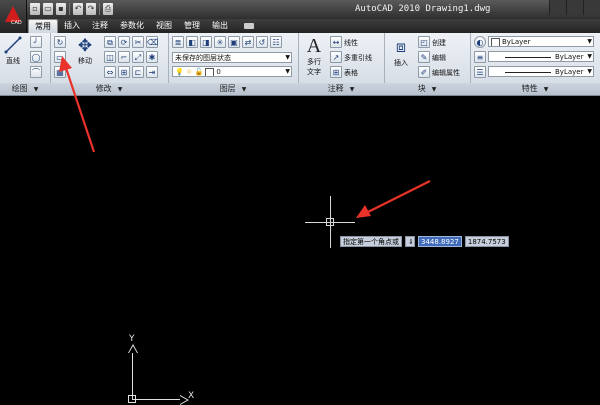 The height and width of the screenshot is (405, 600). What do you see at coordinates (78, 9) in the screenshot?
I see `undo-icon: ↶` at bounding box center [78, 9].